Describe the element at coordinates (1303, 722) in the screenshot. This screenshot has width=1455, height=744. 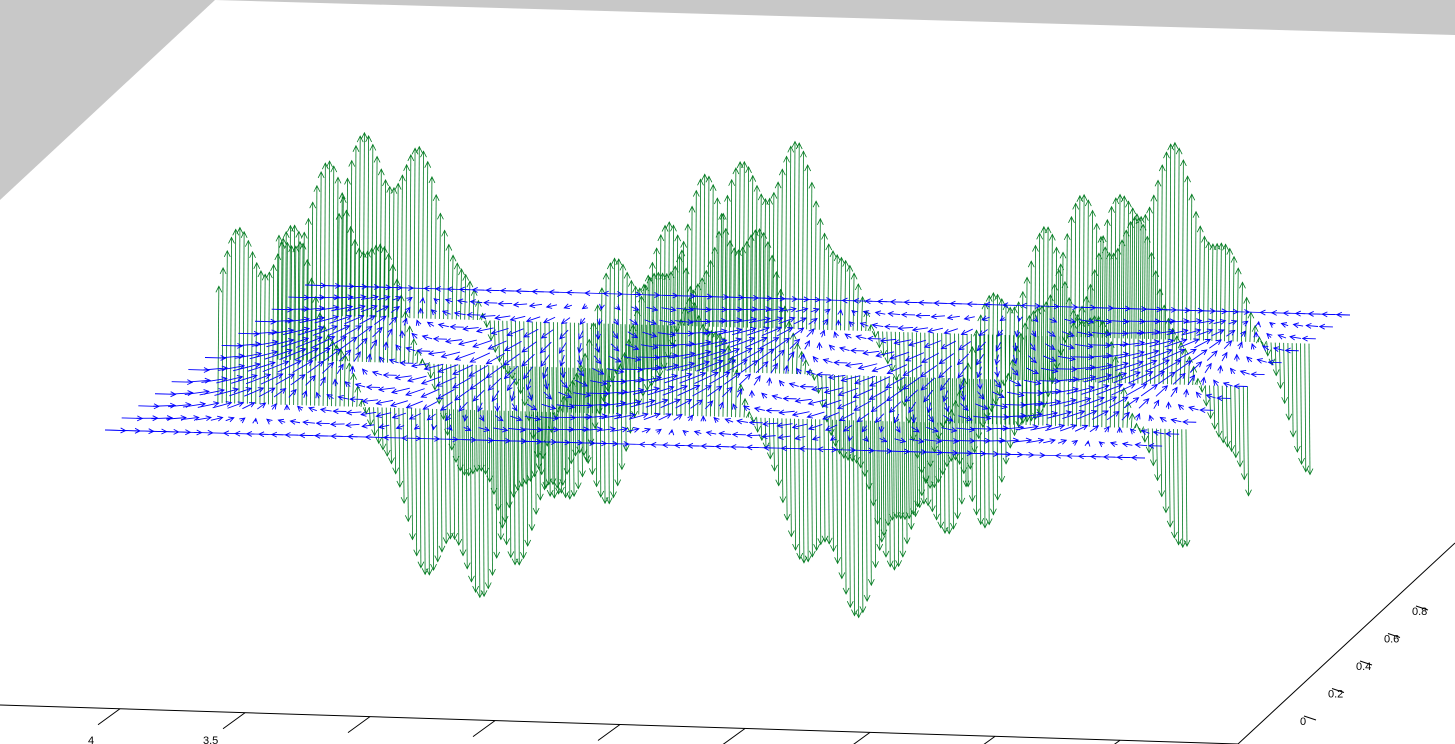
I see `y-tick-label: 0` at that location.